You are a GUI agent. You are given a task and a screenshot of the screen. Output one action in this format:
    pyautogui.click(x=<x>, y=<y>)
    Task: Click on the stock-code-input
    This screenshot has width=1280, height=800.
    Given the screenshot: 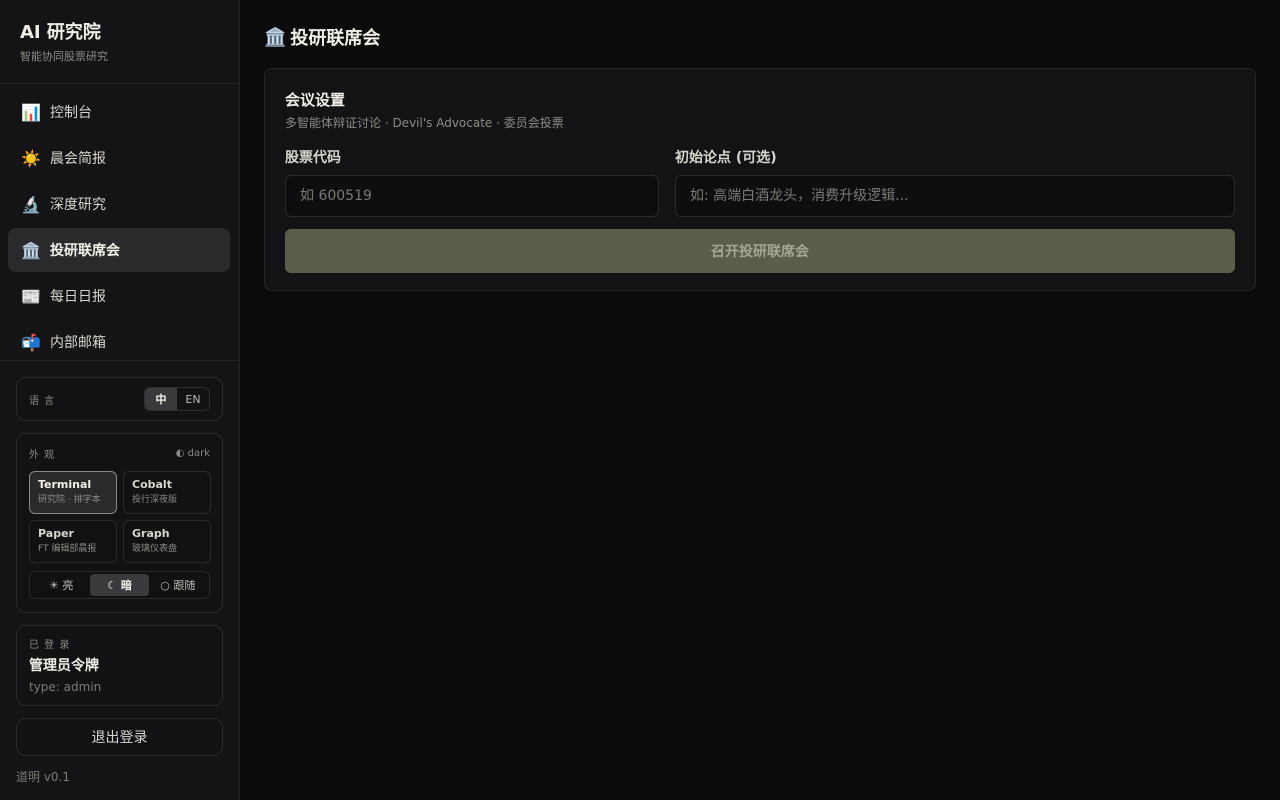 What is the action you would take?
    pyautogui.click(x=472, y=196)
    